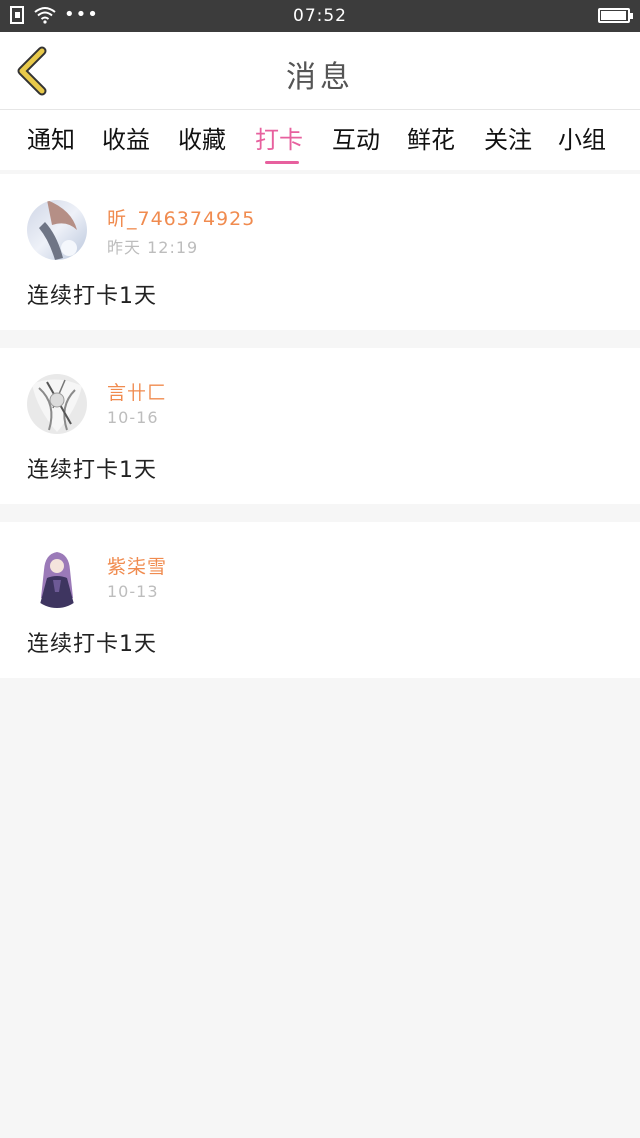 The height and width of the screenshot is (1138, 640). Describe the element at coordinates (279, 137) in the screenshot. I see `tab-checkin: 打卡` at that location.